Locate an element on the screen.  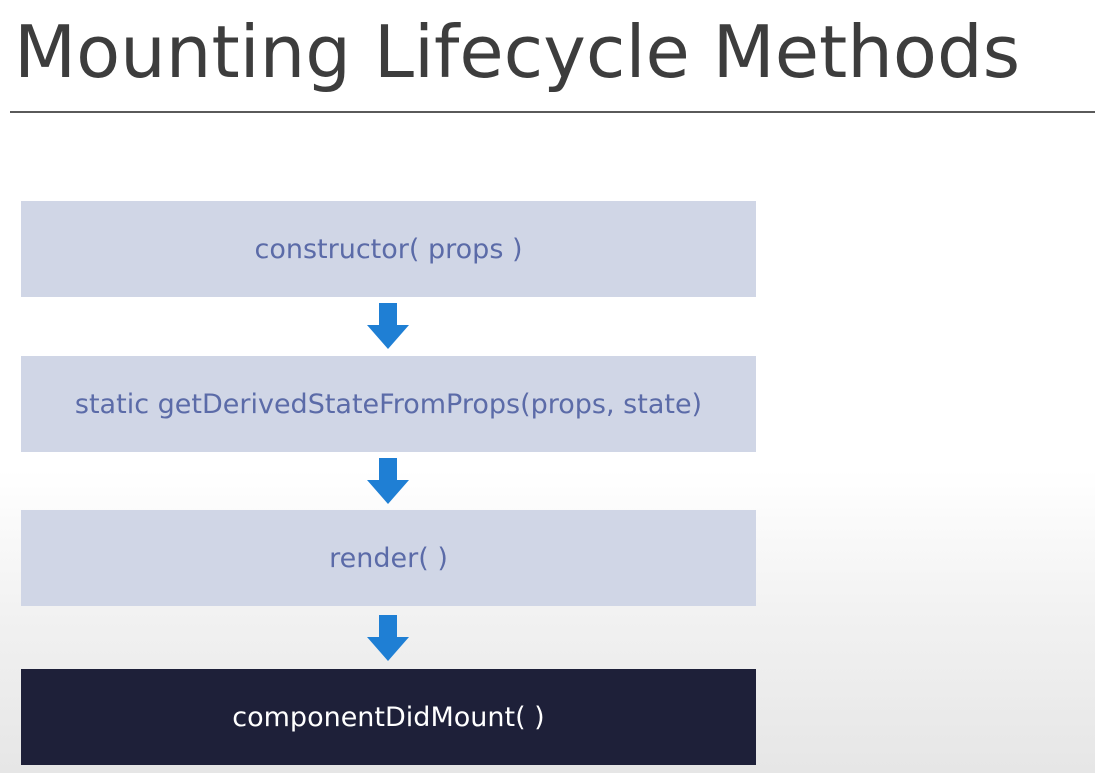
title-divider is located at coordinates (552, 112).